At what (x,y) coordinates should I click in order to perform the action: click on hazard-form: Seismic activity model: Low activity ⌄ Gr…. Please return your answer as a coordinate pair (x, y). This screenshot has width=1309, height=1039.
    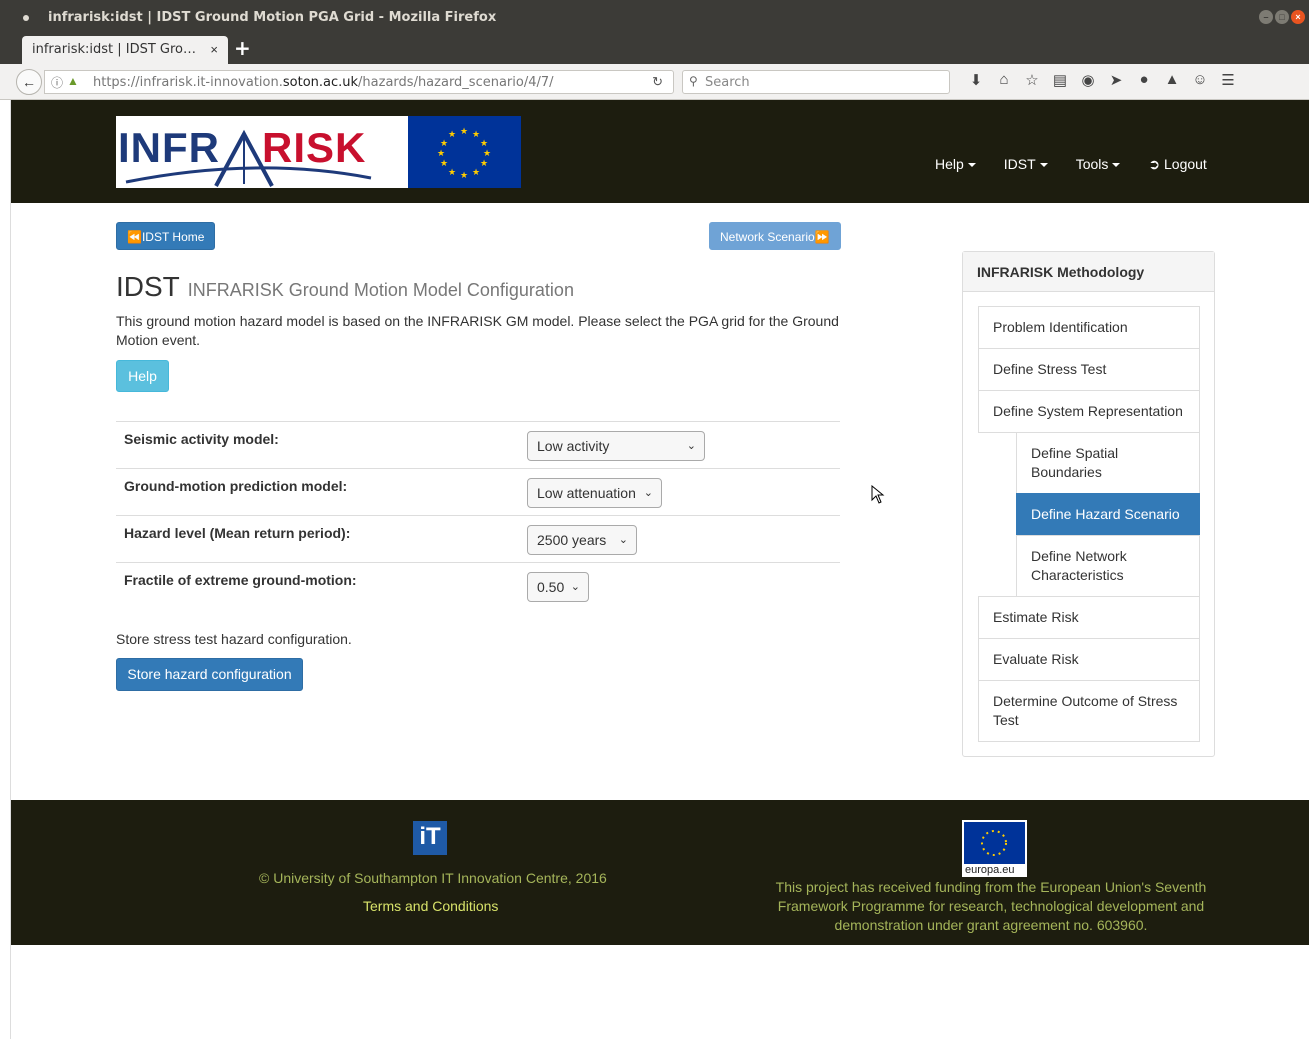
    Looking at the image, I should click on (478, 515).